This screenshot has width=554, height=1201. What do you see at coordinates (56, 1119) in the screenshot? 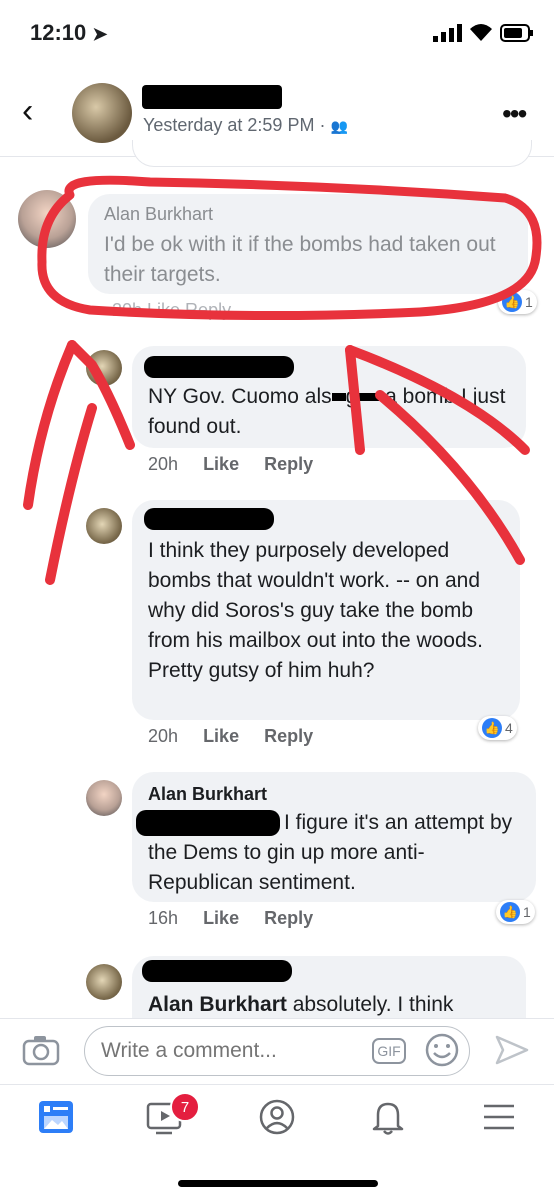
I see `news-feed-tab-icon` at bounding box center [56, 1119].